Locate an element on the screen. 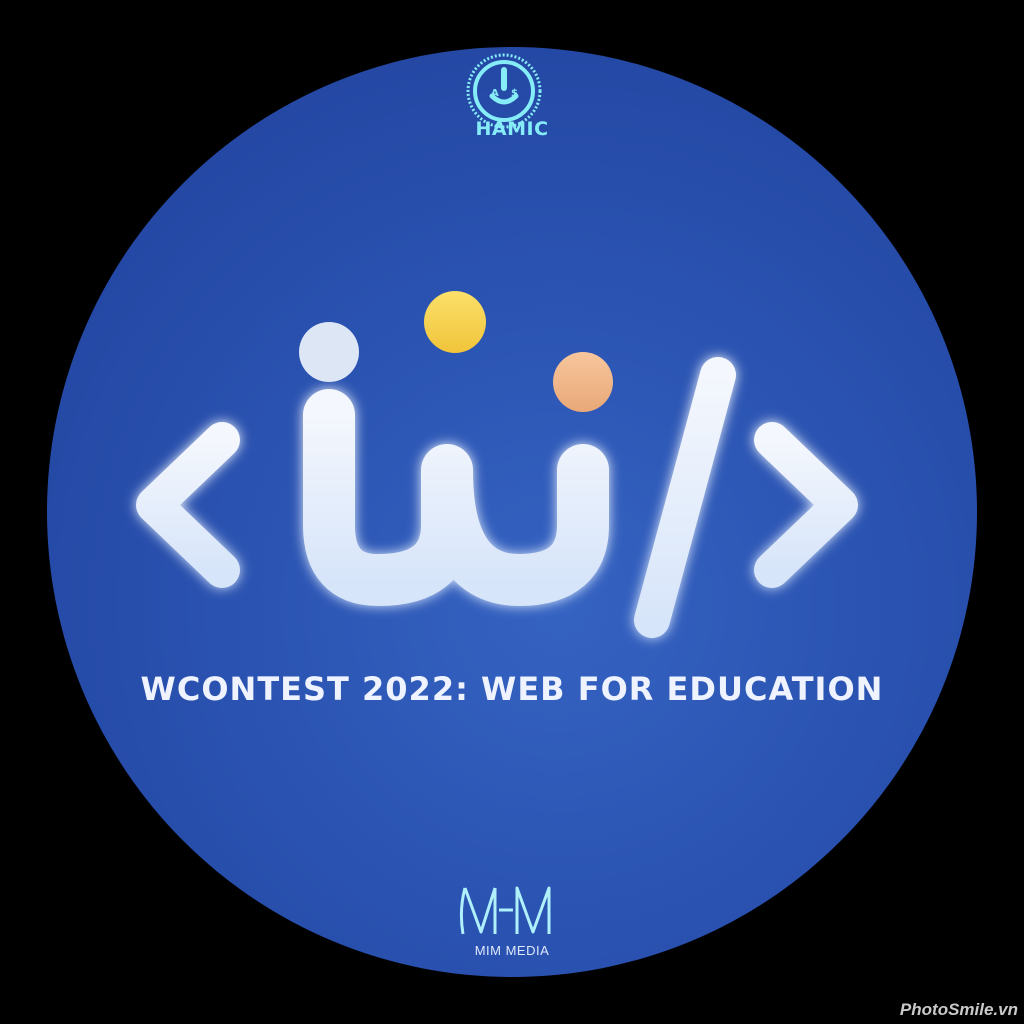 This screenshot has width=1024, height=1024. mim-logo-icon is located at coordinates (505, 910).